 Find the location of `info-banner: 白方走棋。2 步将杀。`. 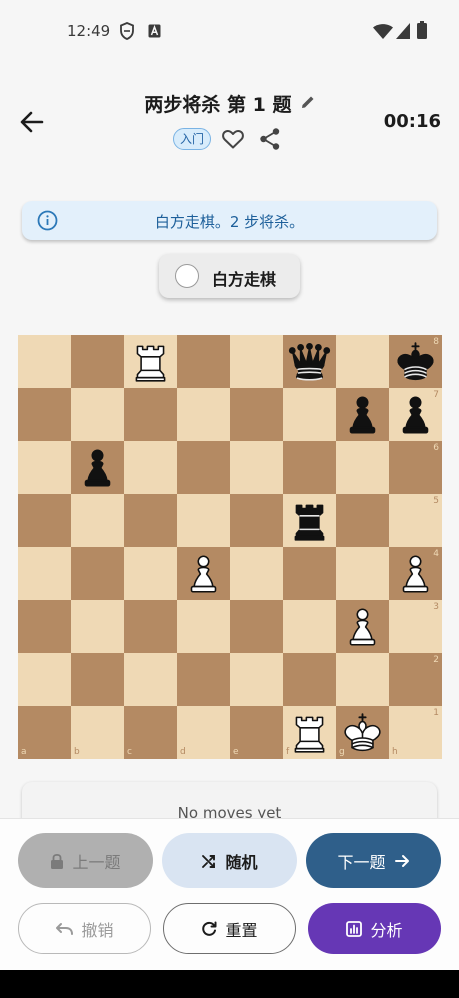

info-banner: 白方走棋。2 步将杀。 is located at coordinates (229, 220).